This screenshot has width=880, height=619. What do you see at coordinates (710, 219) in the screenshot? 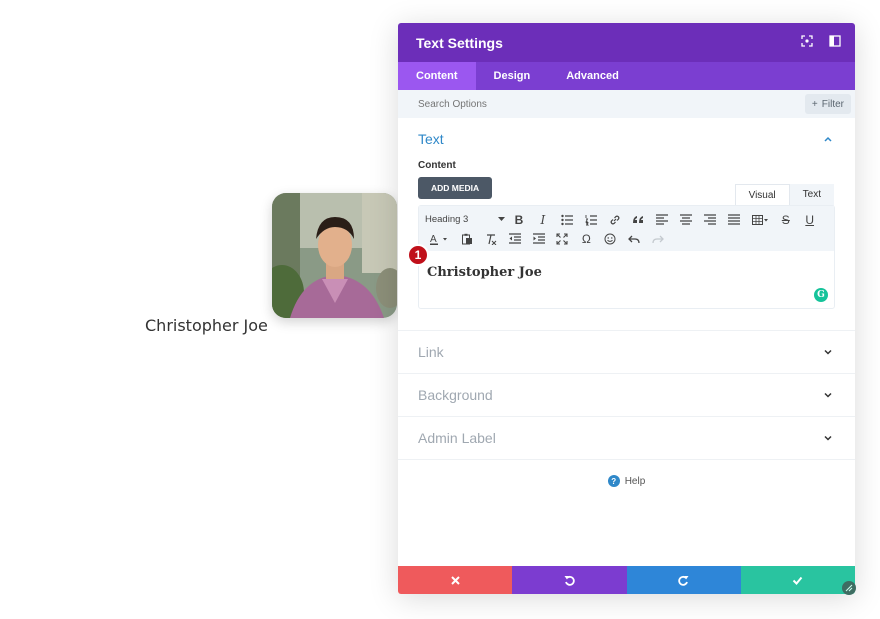
I see `align-right-icon` at bounding box center [710, 219].